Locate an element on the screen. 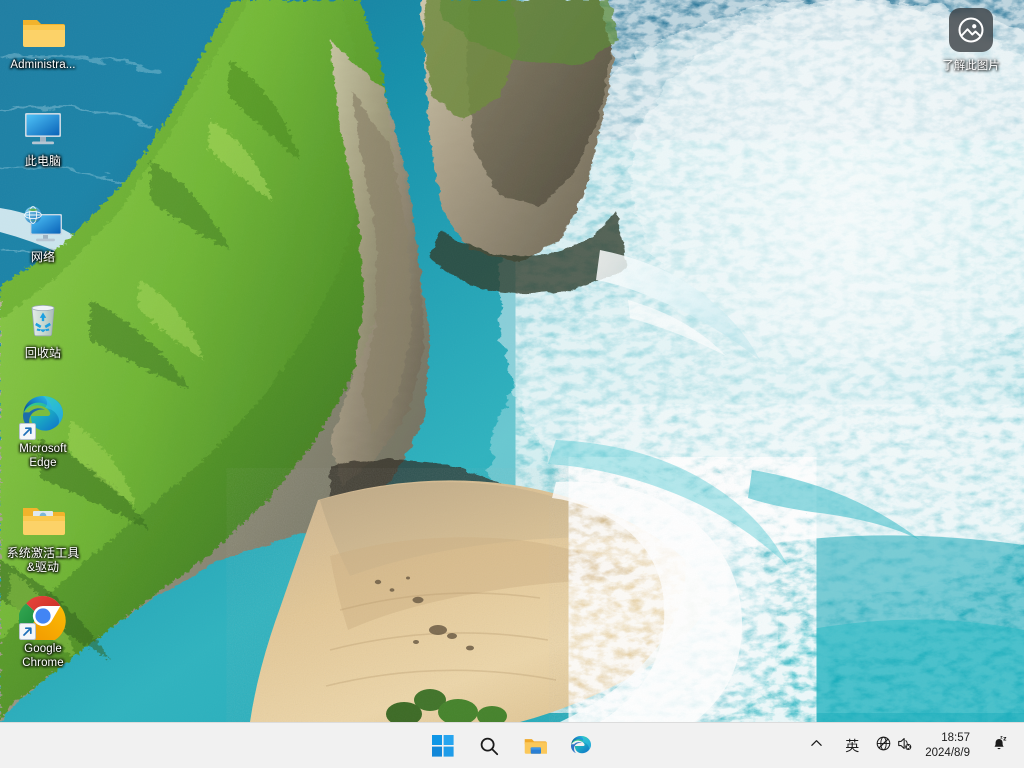  system-tray: 英 18:57 2024/8/9 z z is located at coordinates (908, 745).